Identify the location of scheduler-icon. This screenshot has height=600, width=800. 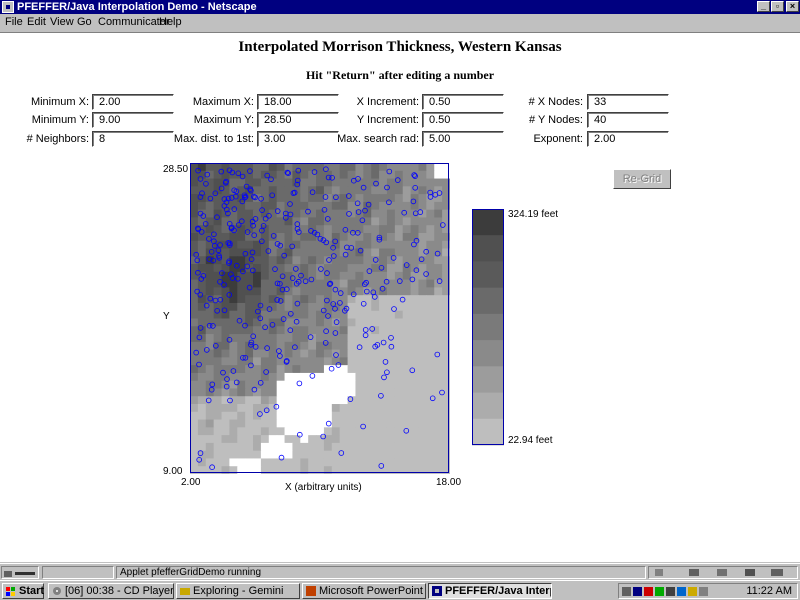
(692, 591).